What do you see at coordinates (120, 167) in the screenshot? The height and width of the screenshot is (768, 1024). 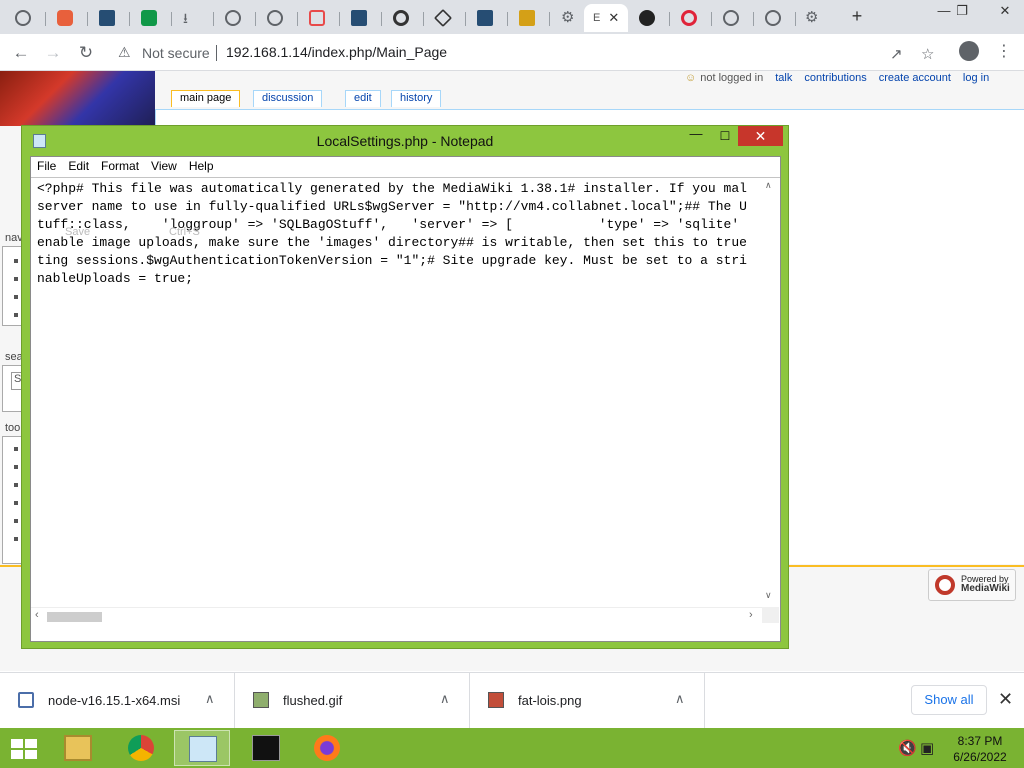 I see `menu-format: Format` at bounding box center [120, 167].